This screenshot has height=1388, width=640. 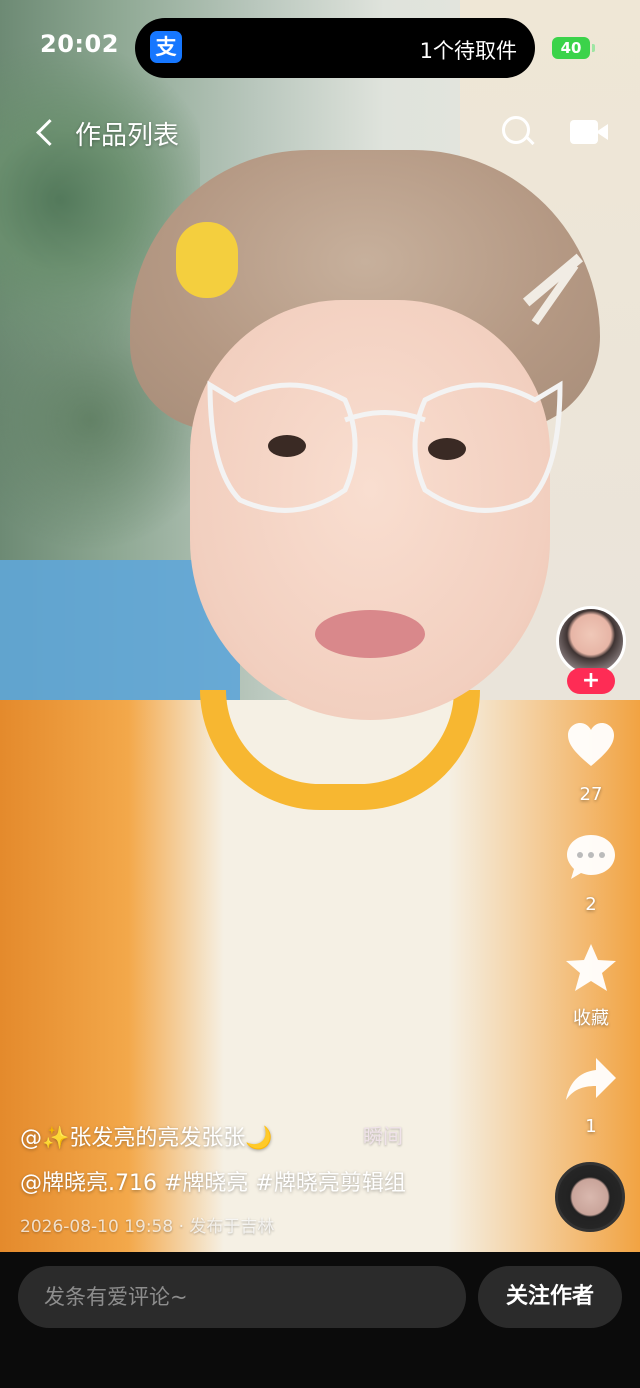 I want to click on star-icon, so click(x=591, y=968).